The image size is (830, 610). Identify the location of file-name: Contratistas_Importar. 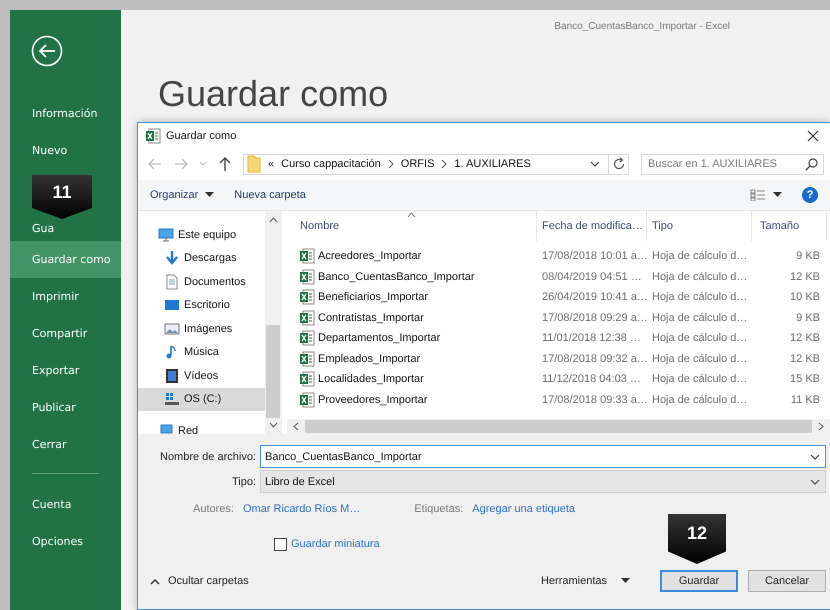
(371, 318).